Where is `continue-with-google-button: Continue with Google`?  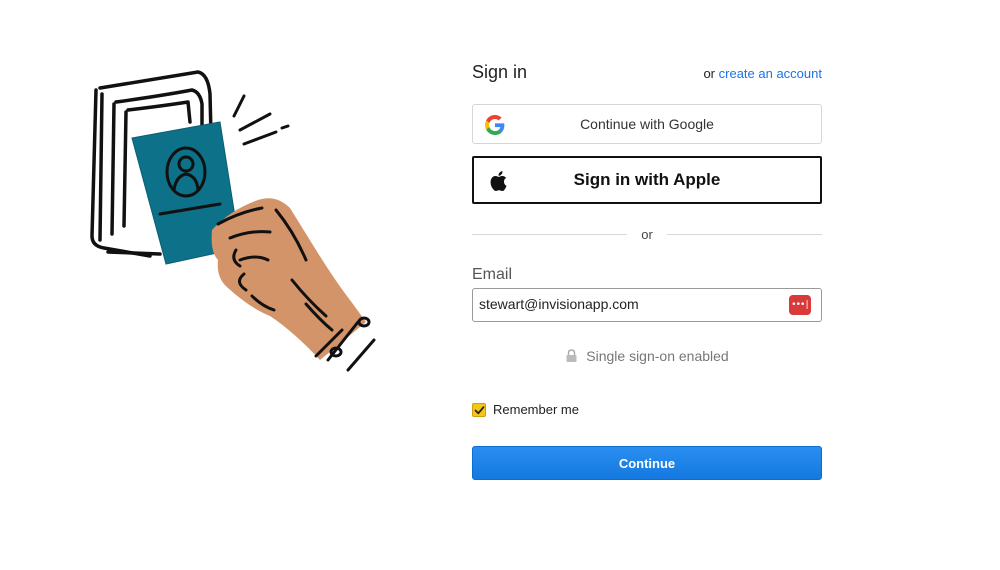 continue-with-google-button: Continue with Google is located at coordinates (647, 124).